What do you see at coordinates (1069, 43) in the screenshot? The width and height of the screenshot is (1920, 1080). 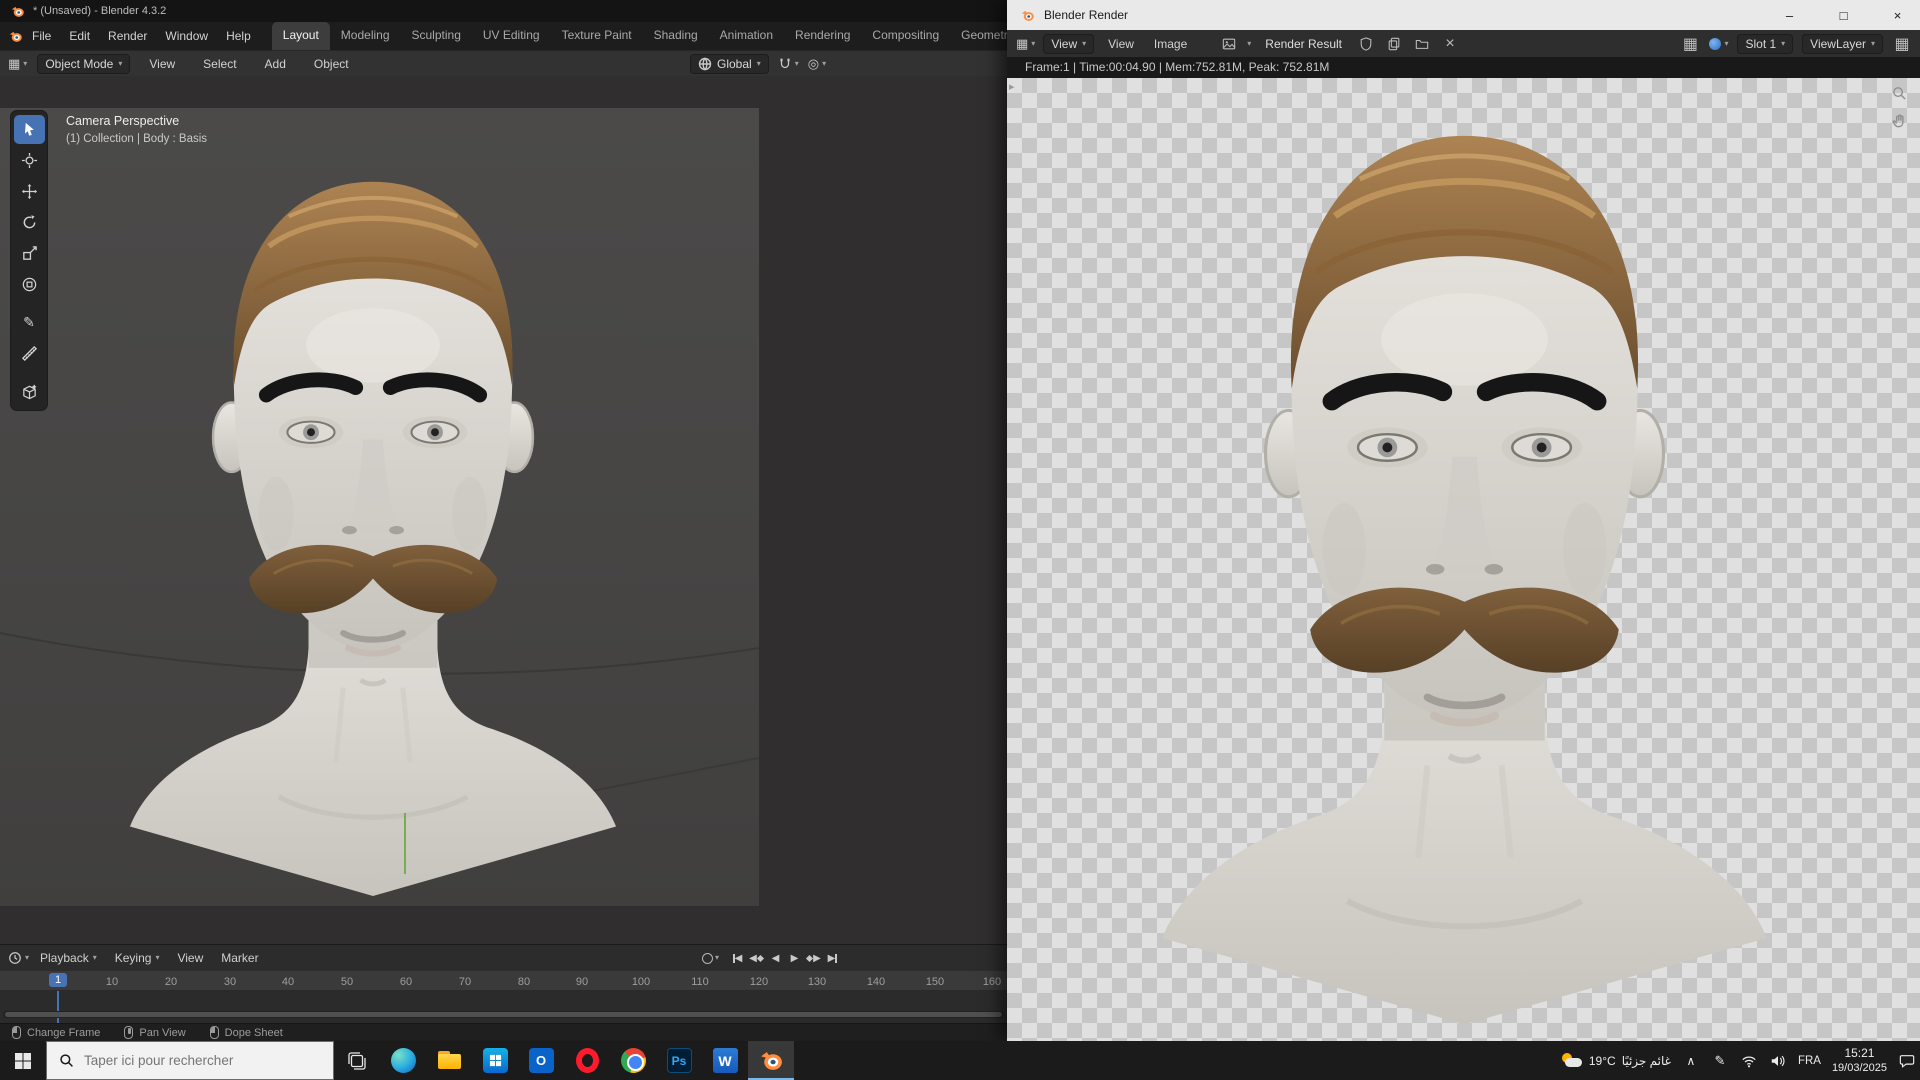 I see `image-mode-dropdown: View ▾` at bounding box center [1069, 43].